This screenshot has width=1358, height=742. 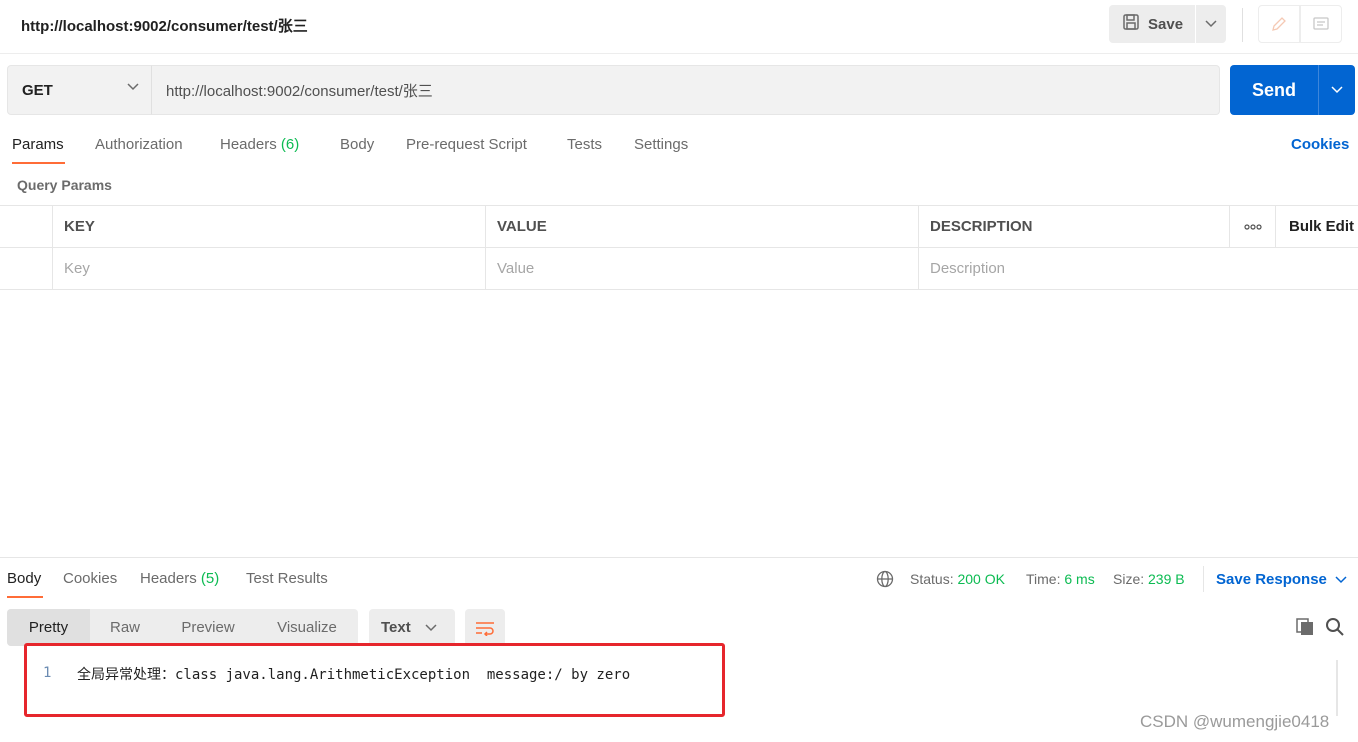 I want to click on bulk-edit-button: Bulk Edit, so click(x=1316, y=226).